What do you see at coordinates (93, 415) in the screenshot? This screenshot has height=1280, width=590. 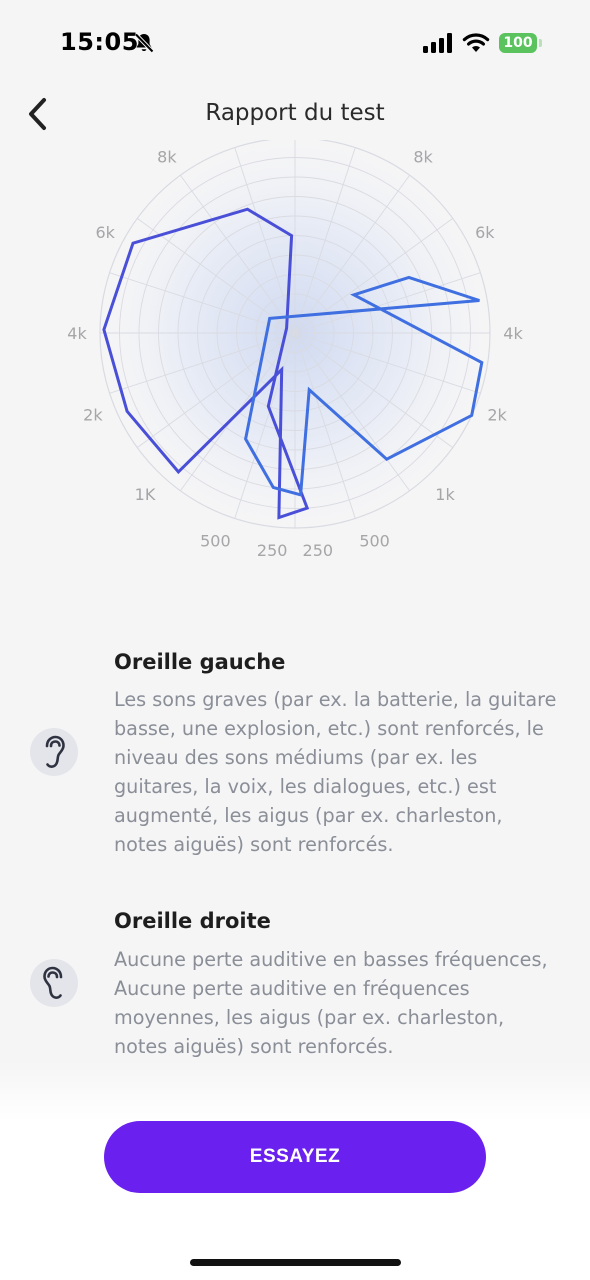 I see `radar-label-left: 2k` at bounding box center [93, 415].